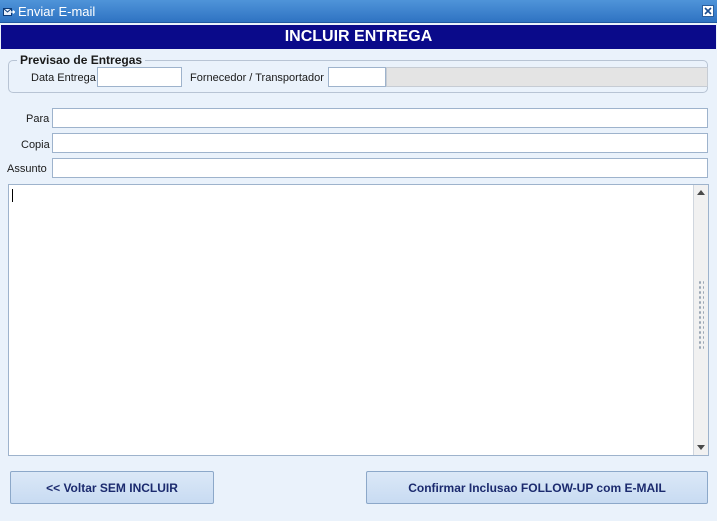  I want to click on scroll-up-button, so click(701, 192).